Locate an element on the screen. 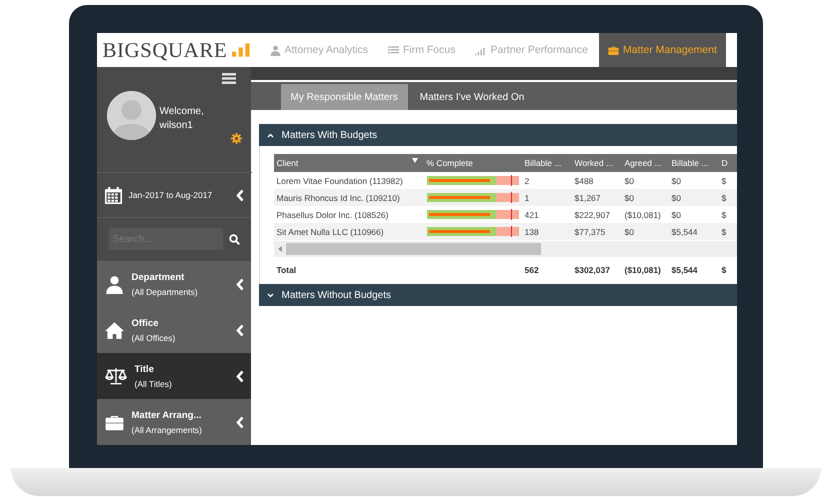  filter-item: Matter Arrang... (All Arrangements) is located at coordinates (174, 422).